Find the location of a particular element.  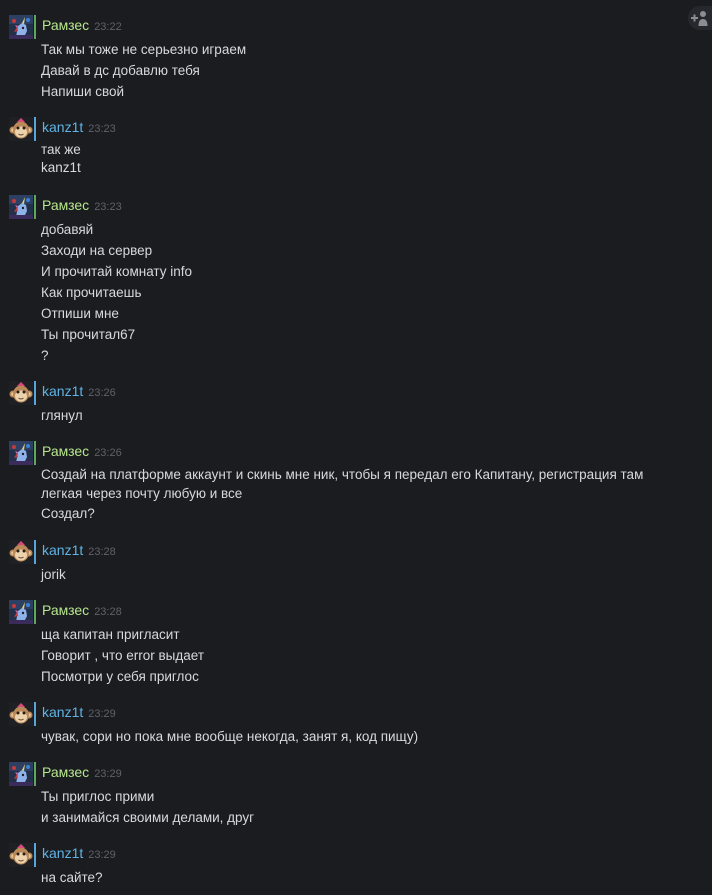

message-text: Напиши свой is located at coordinates (83, 91).